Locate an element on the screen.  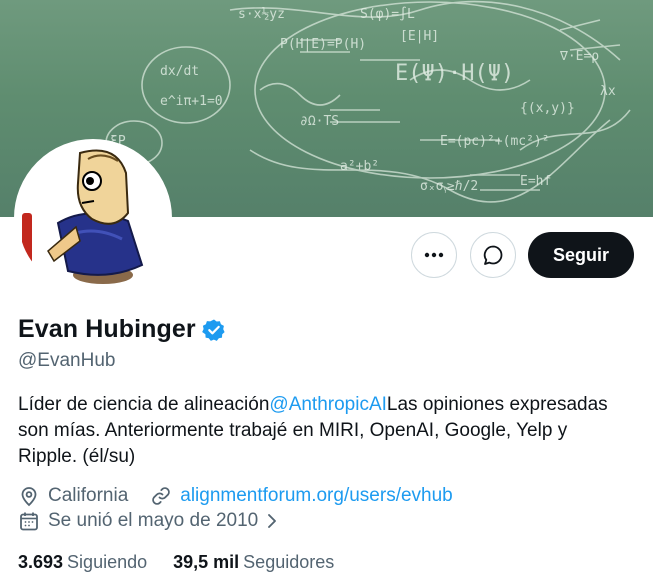
more-options-button is located at coordinates (434, 255).